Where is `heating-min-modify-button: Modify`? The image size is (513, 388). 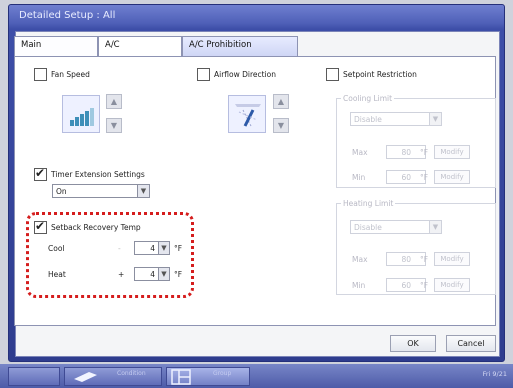
heating-min-modify-button: Modify is located at coordinates (452, 285).